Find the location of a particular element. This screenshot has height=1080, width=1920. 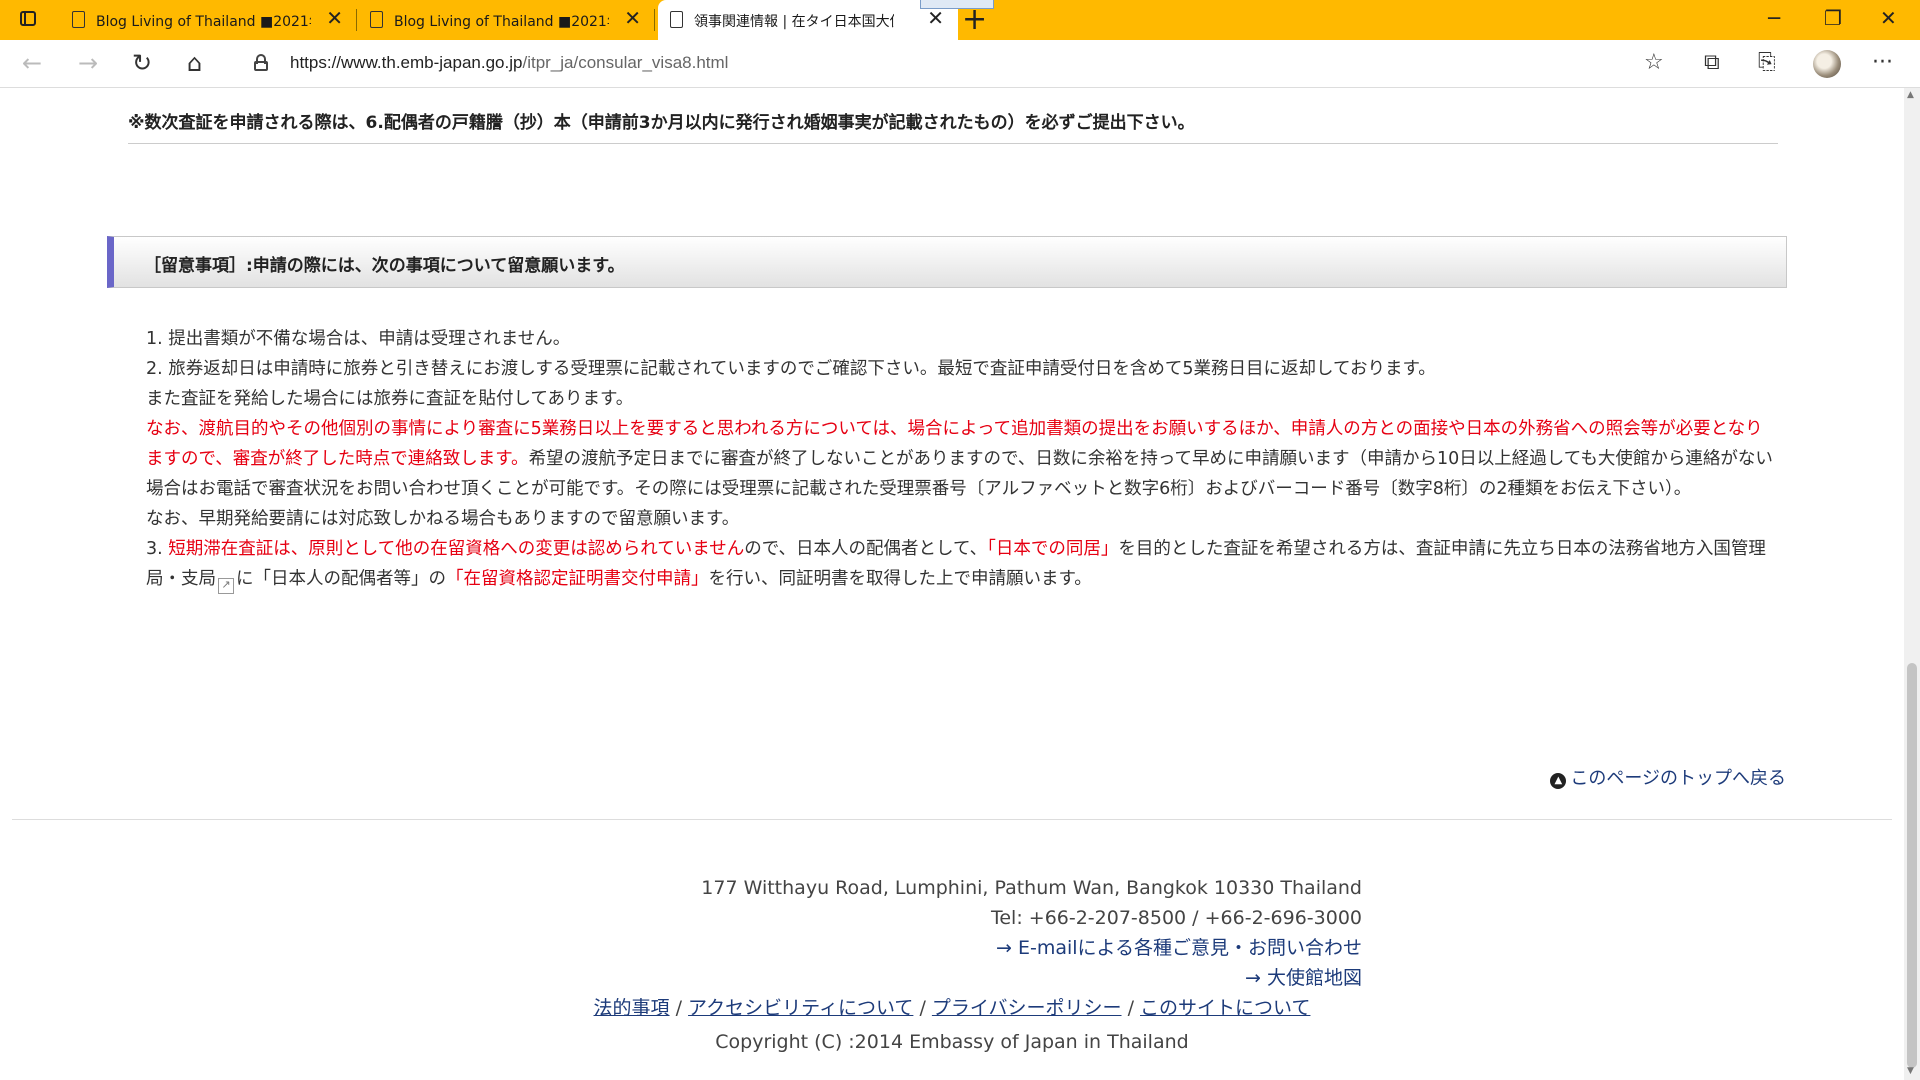

external-link-icon: ↗ is located at coordinates (226, 586).